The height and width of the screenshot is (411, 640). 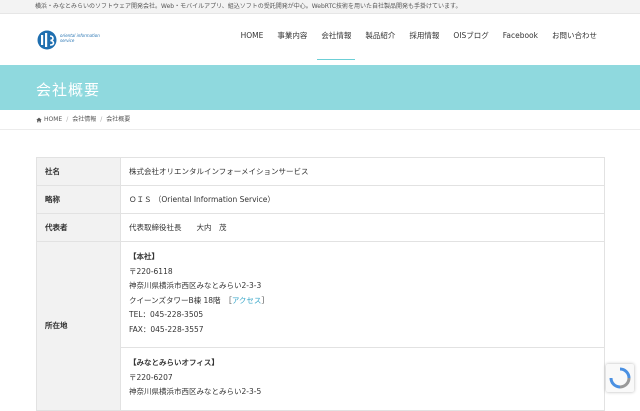 I want to click on nav-recruit: 採用情報, so click(x=424, y=39).